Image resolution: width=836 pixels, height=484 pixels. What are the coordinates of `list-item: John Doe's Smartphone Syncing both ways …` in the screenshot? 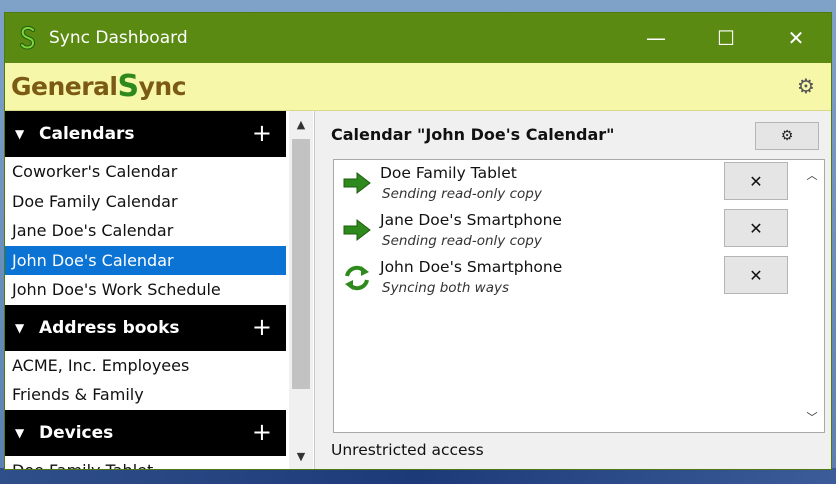 It's located at (566, 277).